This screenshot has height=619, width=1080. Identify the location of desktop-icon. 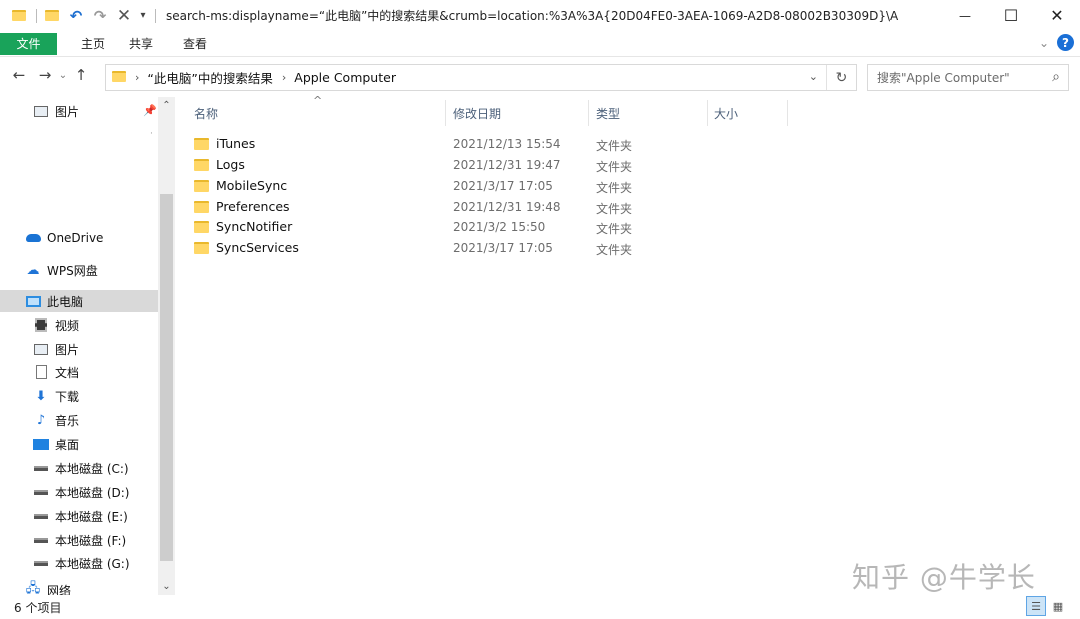
(41, 444).